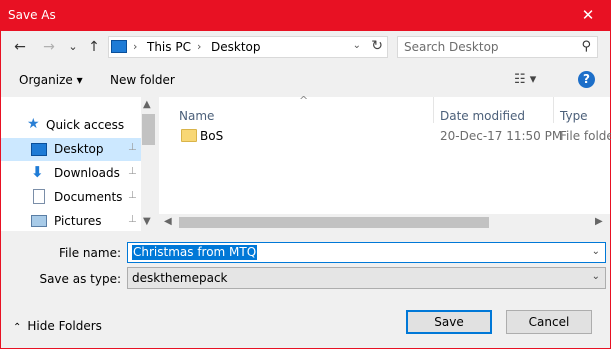 The height and width of the screenshot is (349, 611). I want to click on sidebar-item-label: Desktop, so click(79, 149).